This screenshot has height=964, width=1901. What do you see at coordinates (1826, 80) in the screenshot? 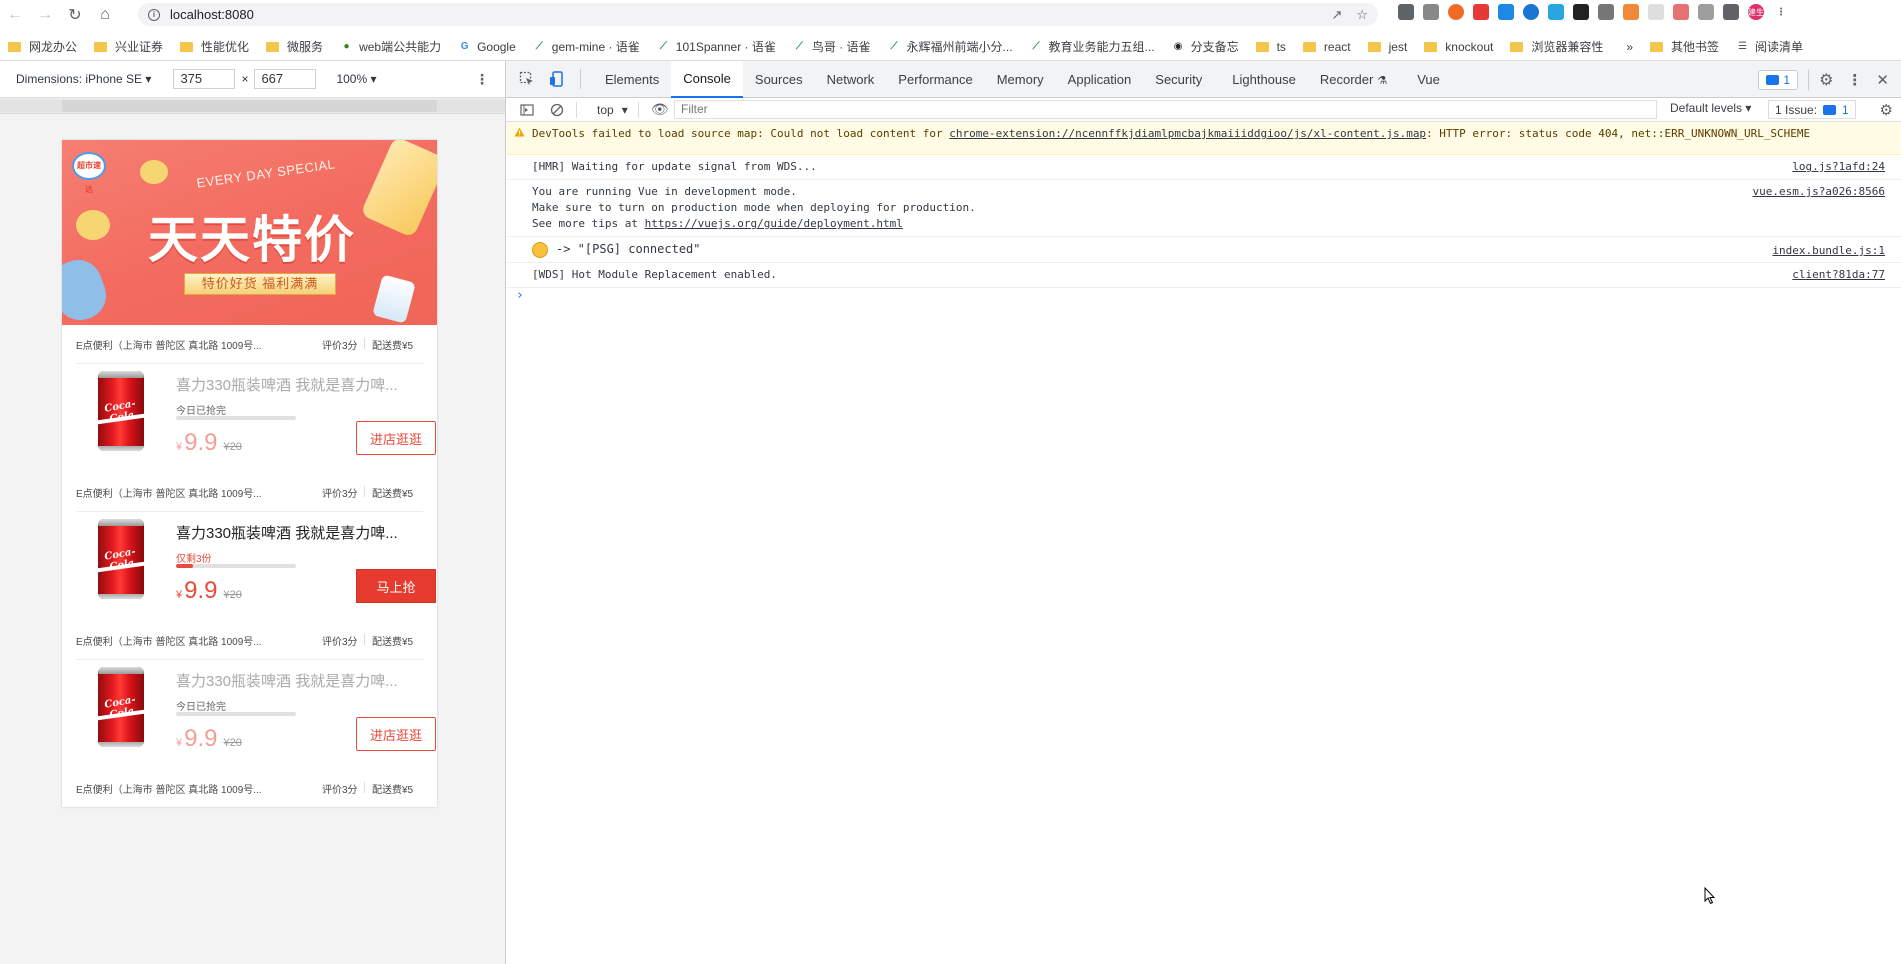
I see `settings-gear-icon: ⚙` at bounding box center [1826, 80].